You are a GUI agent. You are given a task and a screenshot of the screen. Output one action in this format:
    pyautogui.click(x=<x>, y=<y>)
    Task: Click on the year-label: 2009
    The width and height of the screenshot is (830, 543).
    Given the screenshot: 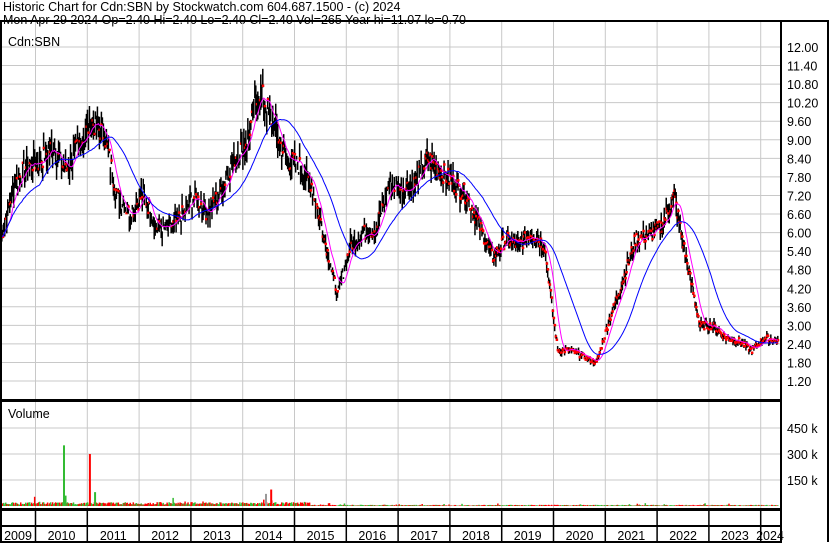 What is the action you would take?
    pyautogui.click(x=18, y=536)
    